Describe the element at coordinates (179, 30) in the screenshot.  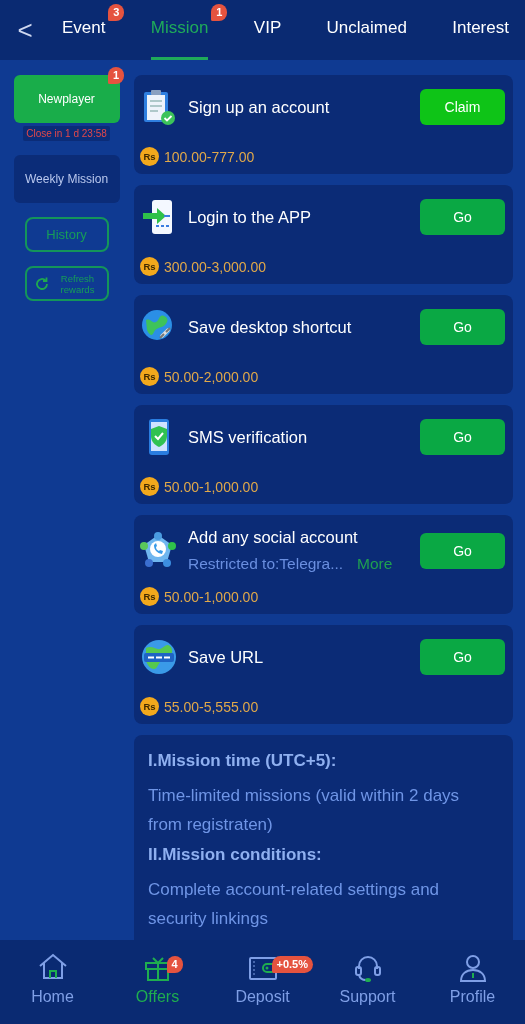
I see `tab: Mission` at that location.